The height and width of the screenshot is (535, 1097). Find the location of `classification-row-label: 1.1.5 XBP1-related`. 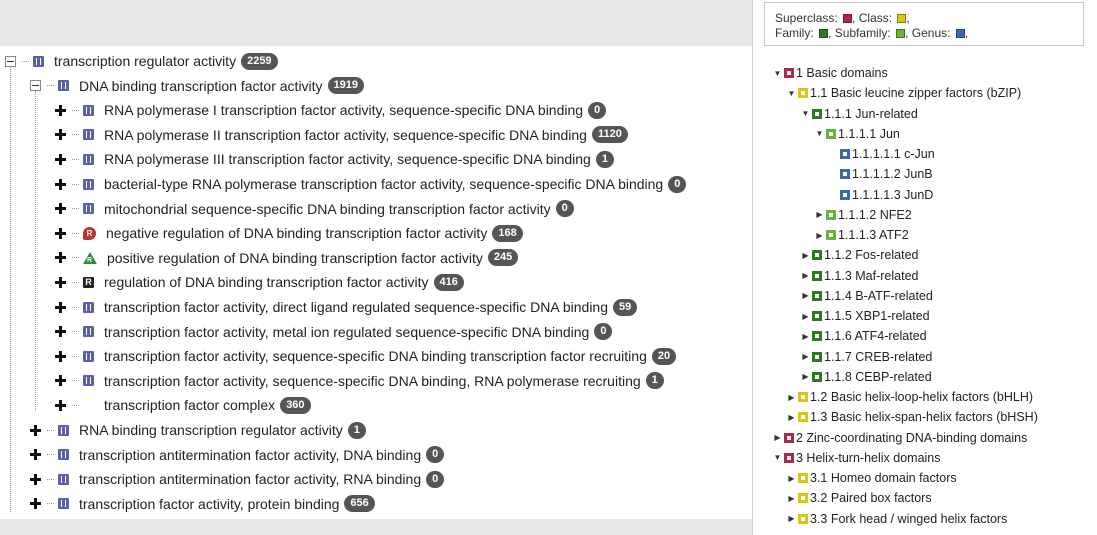

classification-row-label: 1.1.5 XBP1-related is located at coordinates (877, 316).